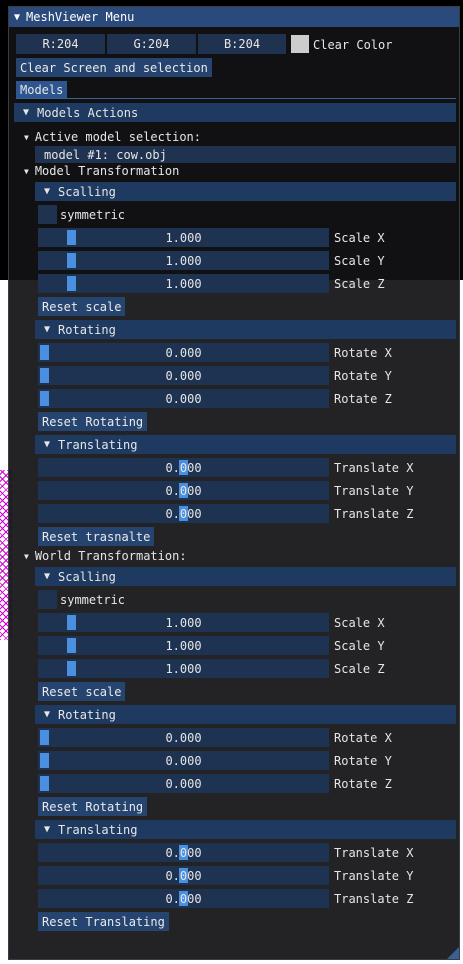 This screenshot has width=463, height=964. I want to click on world-scale-z-label: Scale Z, so click(359, 668).